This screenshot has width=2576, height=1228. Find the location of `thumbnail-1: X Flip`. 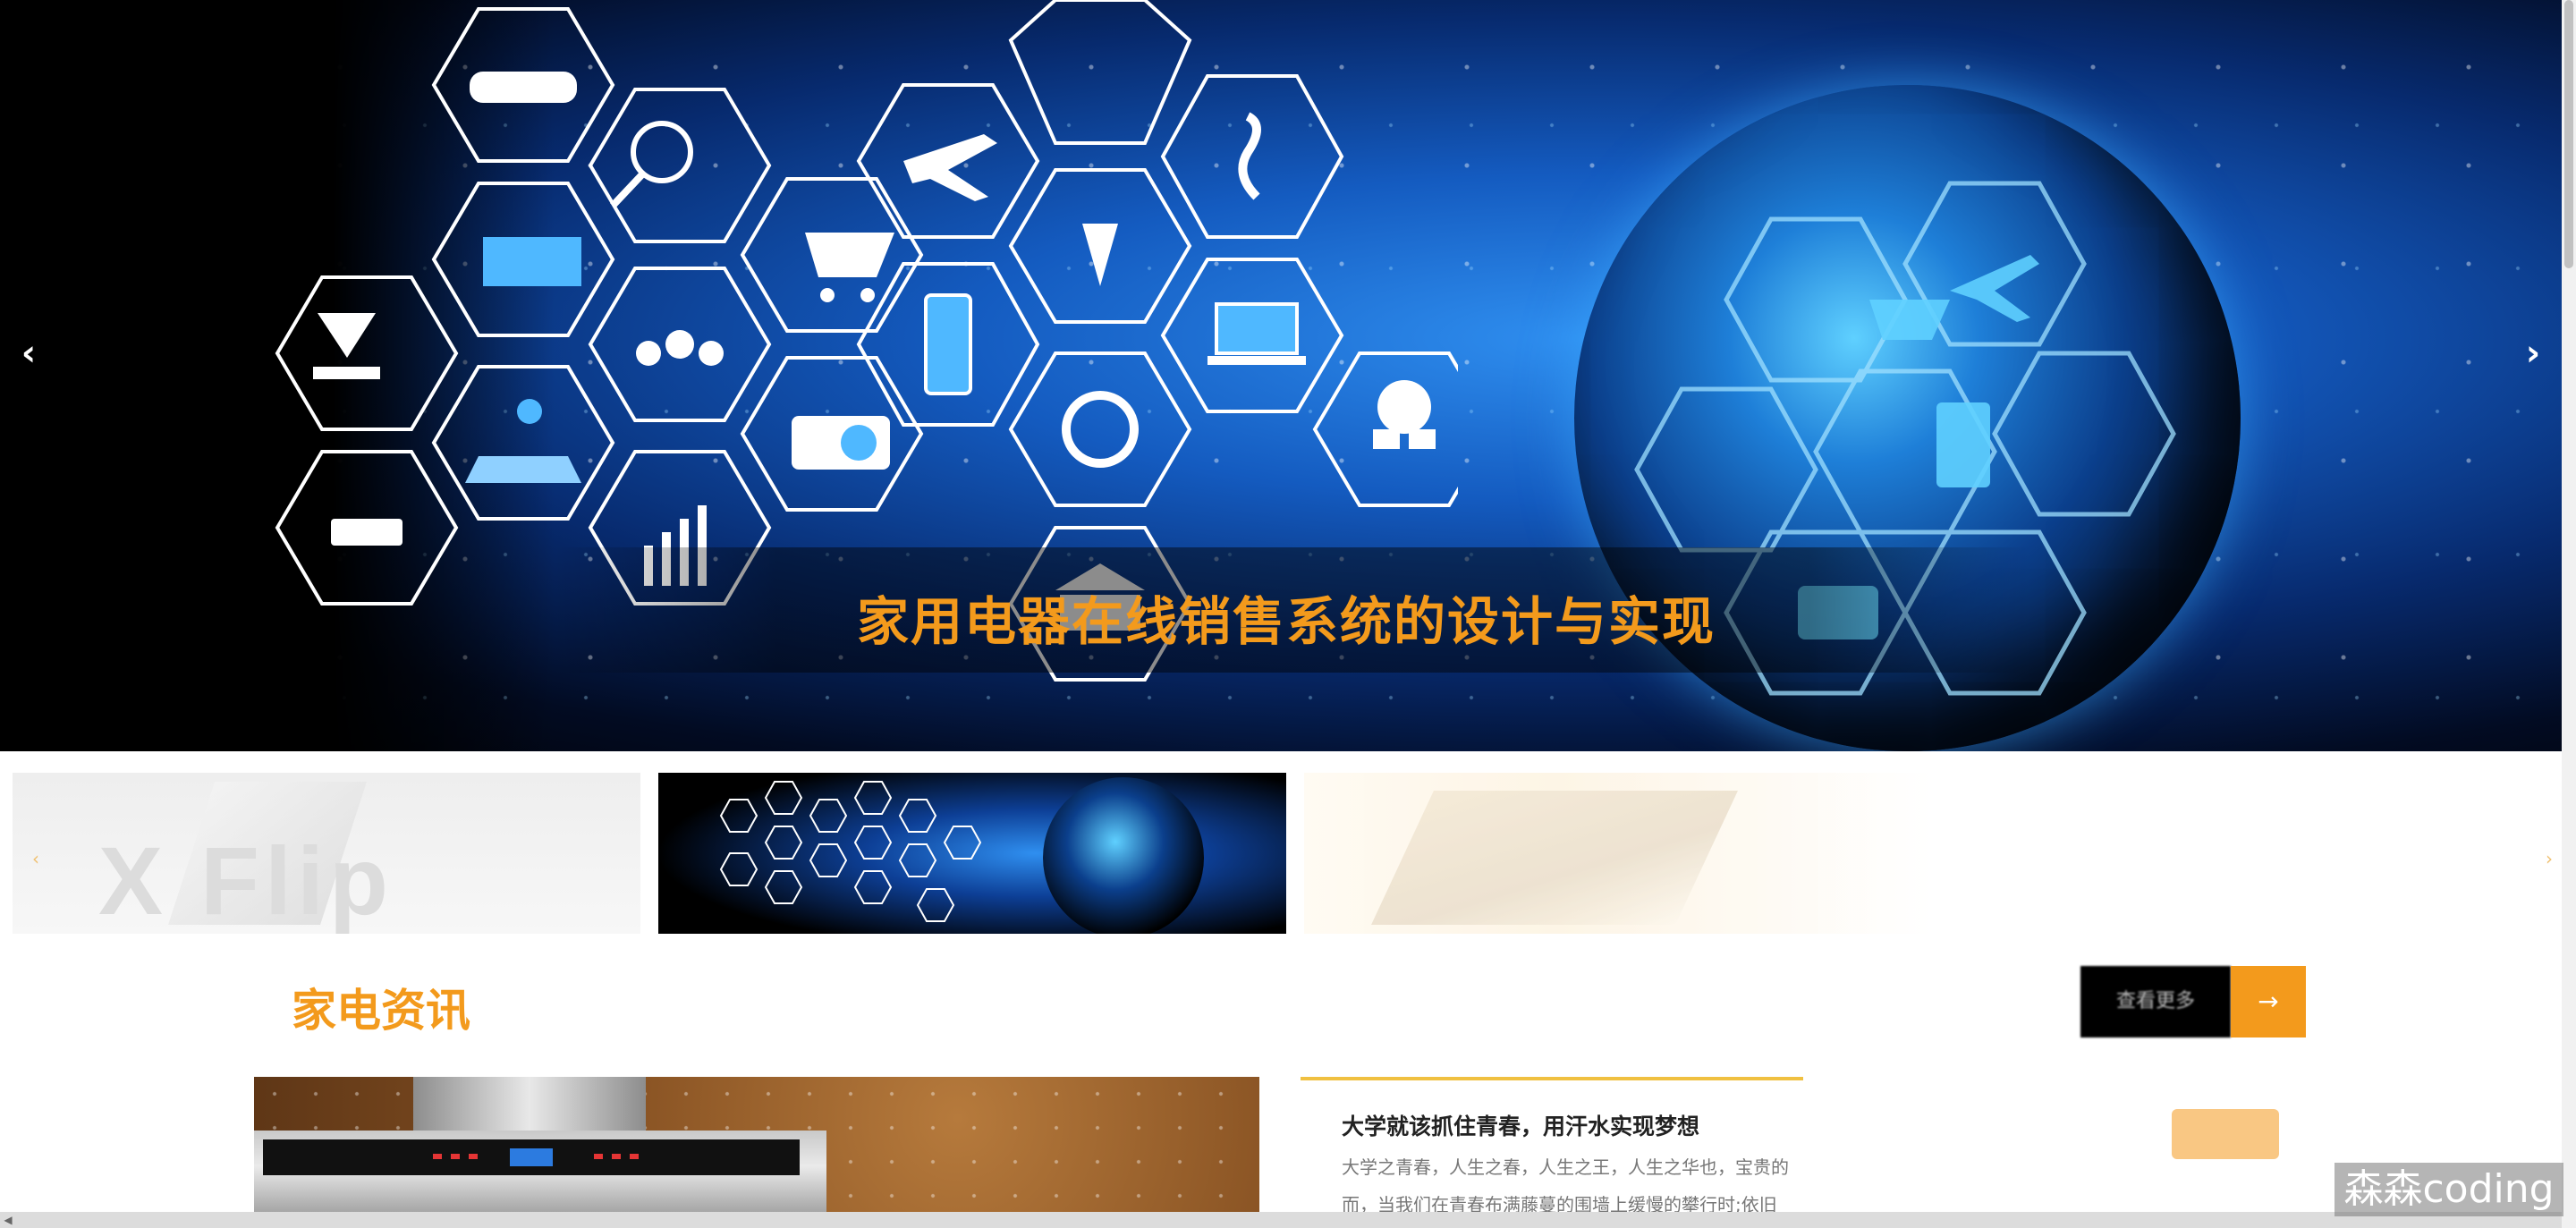

thumbnail-1: X Flip is located at coordinates (326, 853).